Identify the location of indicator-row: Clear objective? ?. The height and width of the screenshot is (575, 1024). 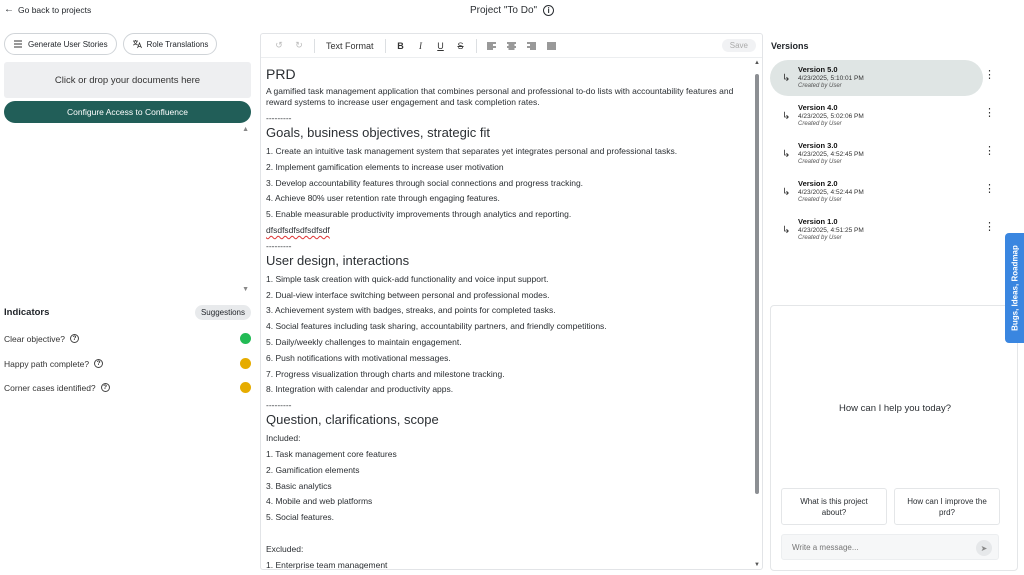
(127, 338).